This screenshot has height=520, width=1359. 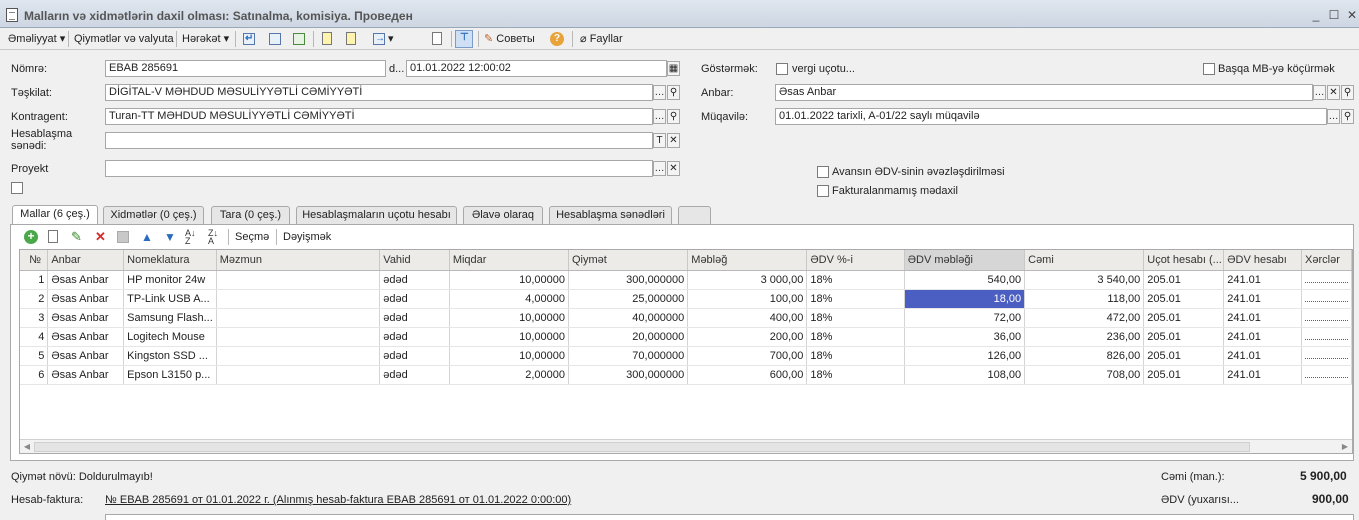 What do you see at coordinates (100, 237) in the screenshot?
I see `delete-icon: ✕` at bounding box center [100, 237].